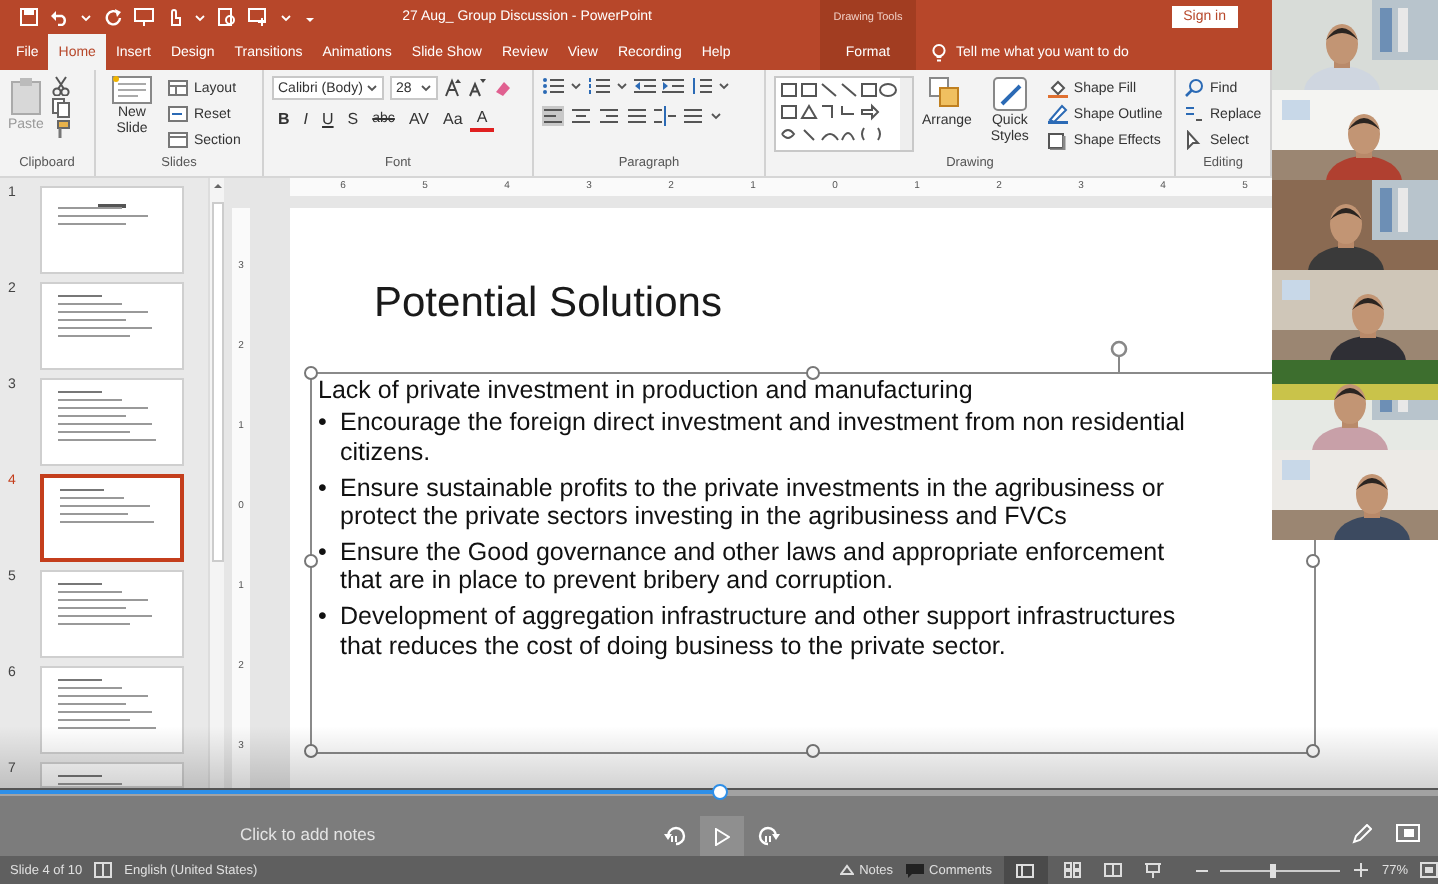 The height and width of the screenshot is (884, 1438). I want to click on accessibility-icon, so click(103, 870).